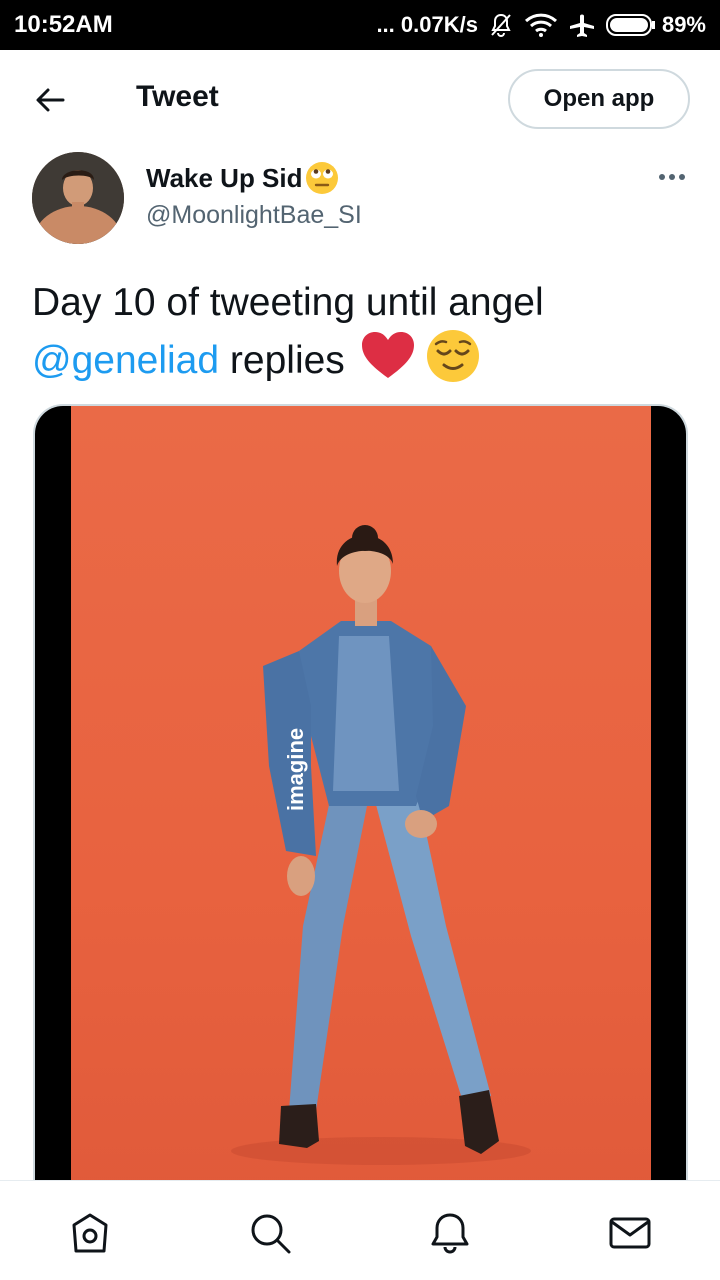 This screenshot has height=1280, width=720. What do you see at coordinates (655, 25) in the screenshot?
I see `battery-indicator: 89%` at bounding box center [655, 25].